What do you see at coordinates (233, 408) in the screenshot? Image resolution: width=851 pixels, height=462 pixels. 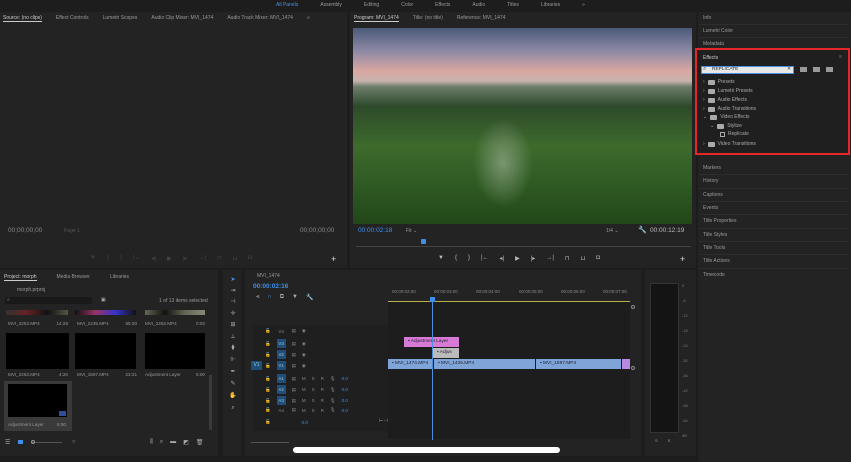 I see `zoom-icon: ⌕` at bounding box center [233, 408].